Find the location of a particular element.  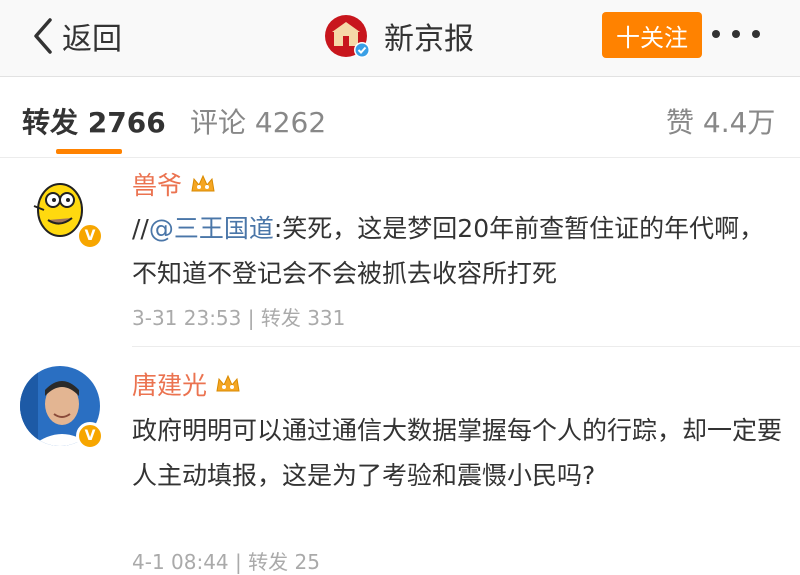

back-label: 返回 is located at coordinates (92, 39).